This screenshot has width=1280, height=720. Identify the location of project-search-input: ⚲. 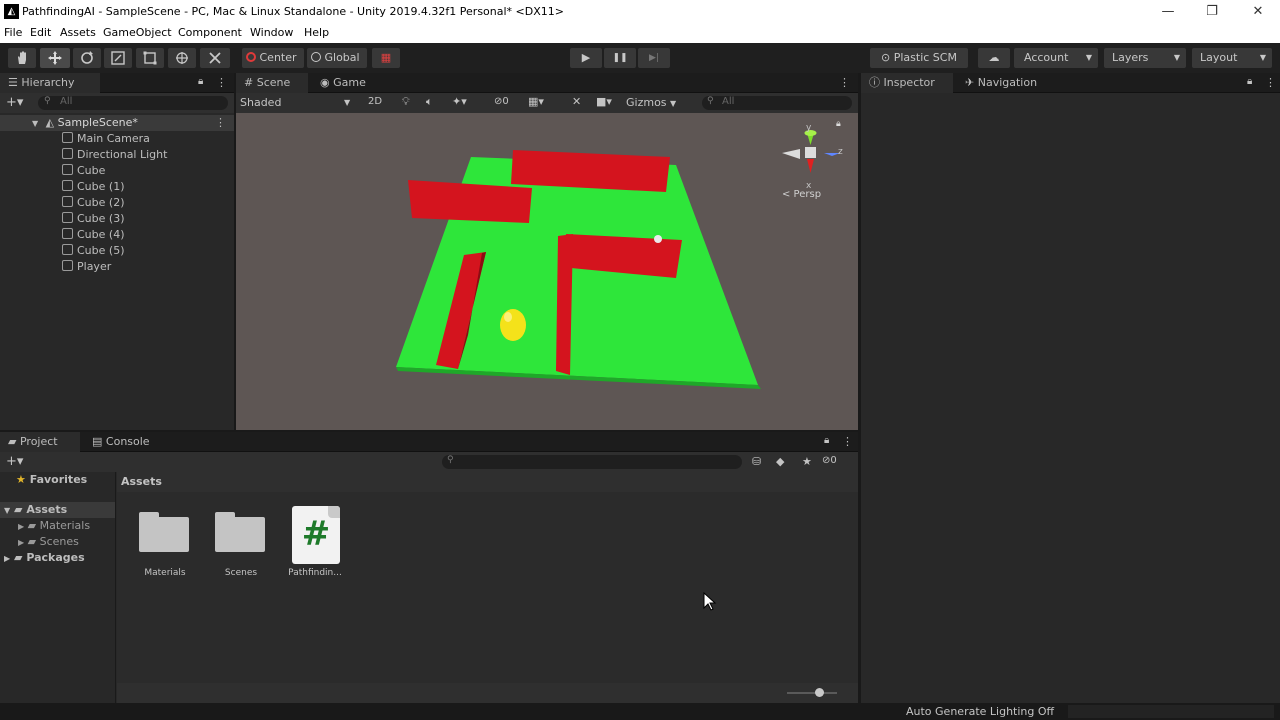
(592, 462).